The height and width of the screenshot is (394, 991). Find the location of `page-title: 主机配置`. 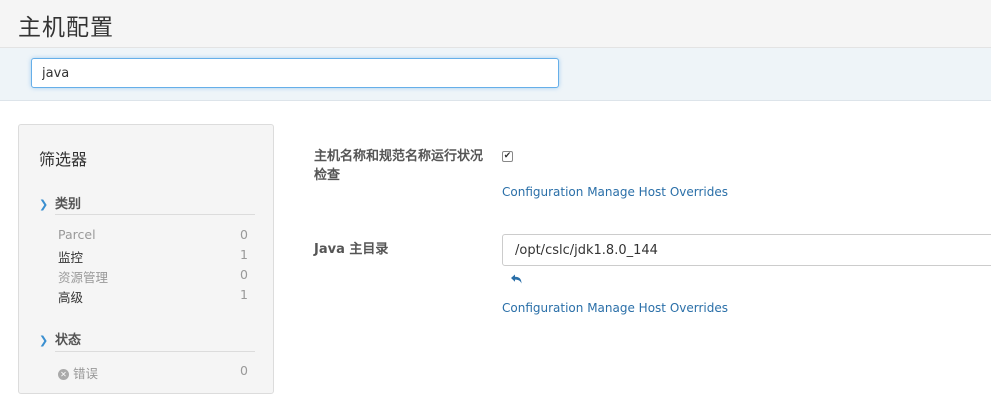

page-title: 主机配置 is located at coordinates (66, 28).